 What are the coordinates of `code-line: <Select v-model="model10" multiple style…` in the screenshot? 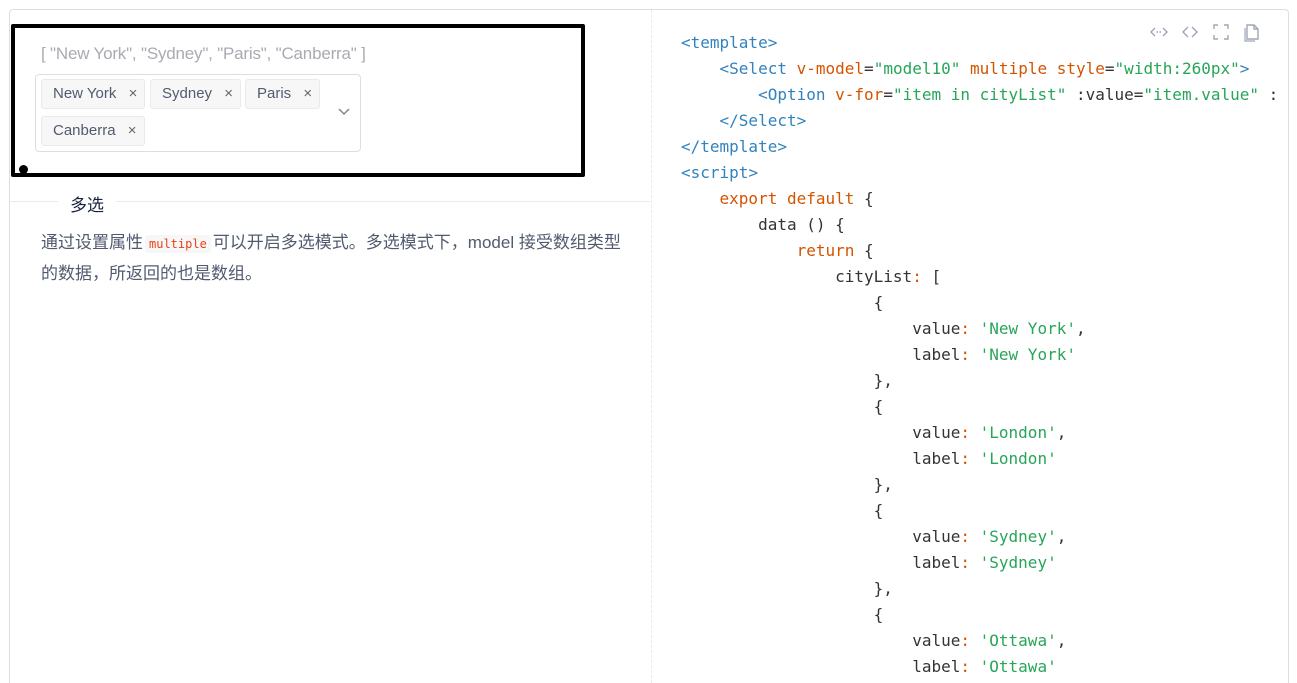 It's located at (984, 68).